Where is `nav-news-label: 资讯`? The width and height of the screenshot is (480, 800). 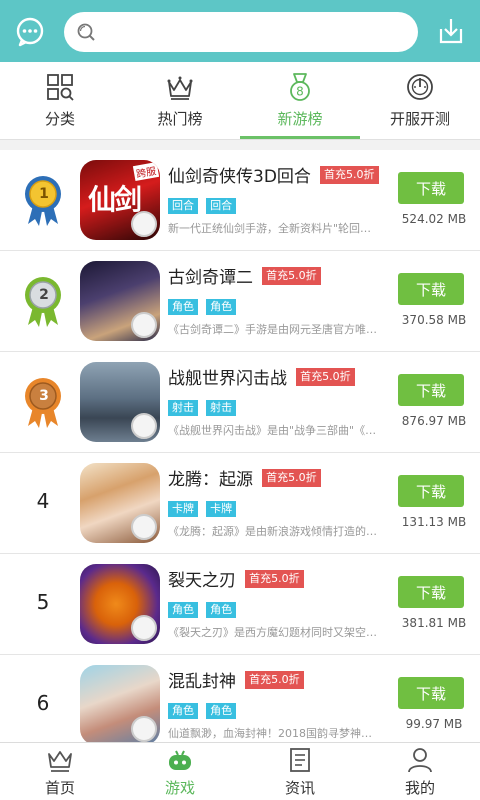
nav-news-label: 资讯 is located at coordinates (299, 788).